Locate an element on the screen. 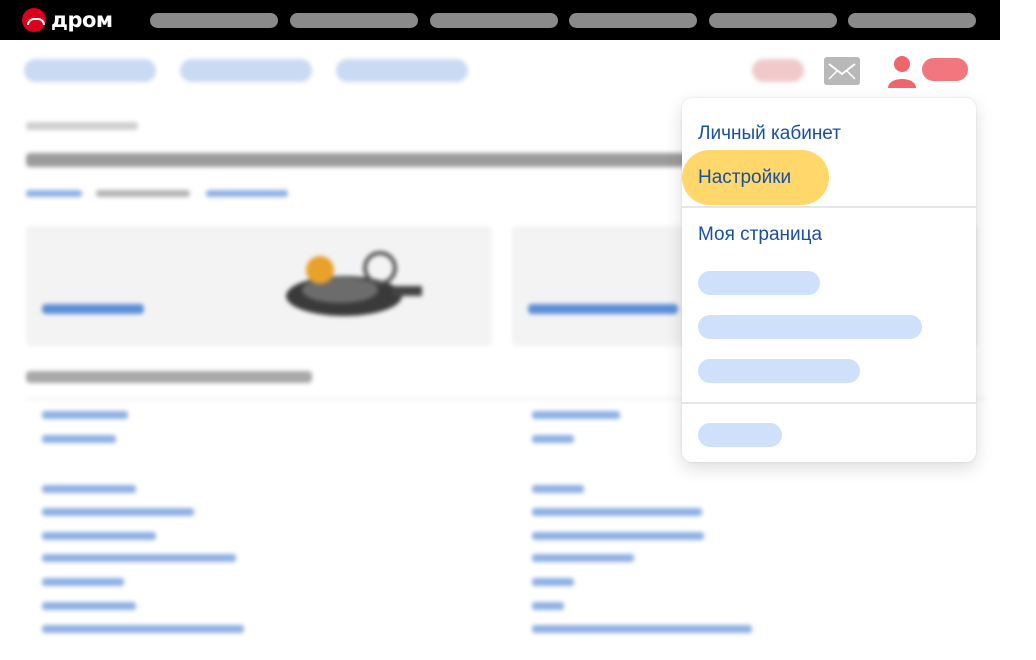 The height and width of the screenshot is (660, 1036). menu-item-personal-cabinet: Личный кабинет is located at coordinates (769, 134).